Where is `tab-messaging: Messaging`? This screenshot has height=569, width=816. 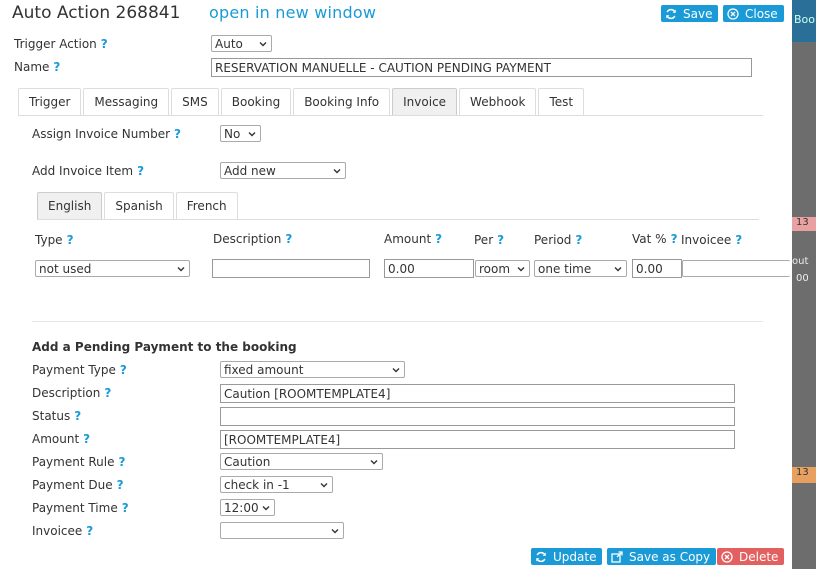
tab-messaging: Messaging is located at coordinates (126, 101).